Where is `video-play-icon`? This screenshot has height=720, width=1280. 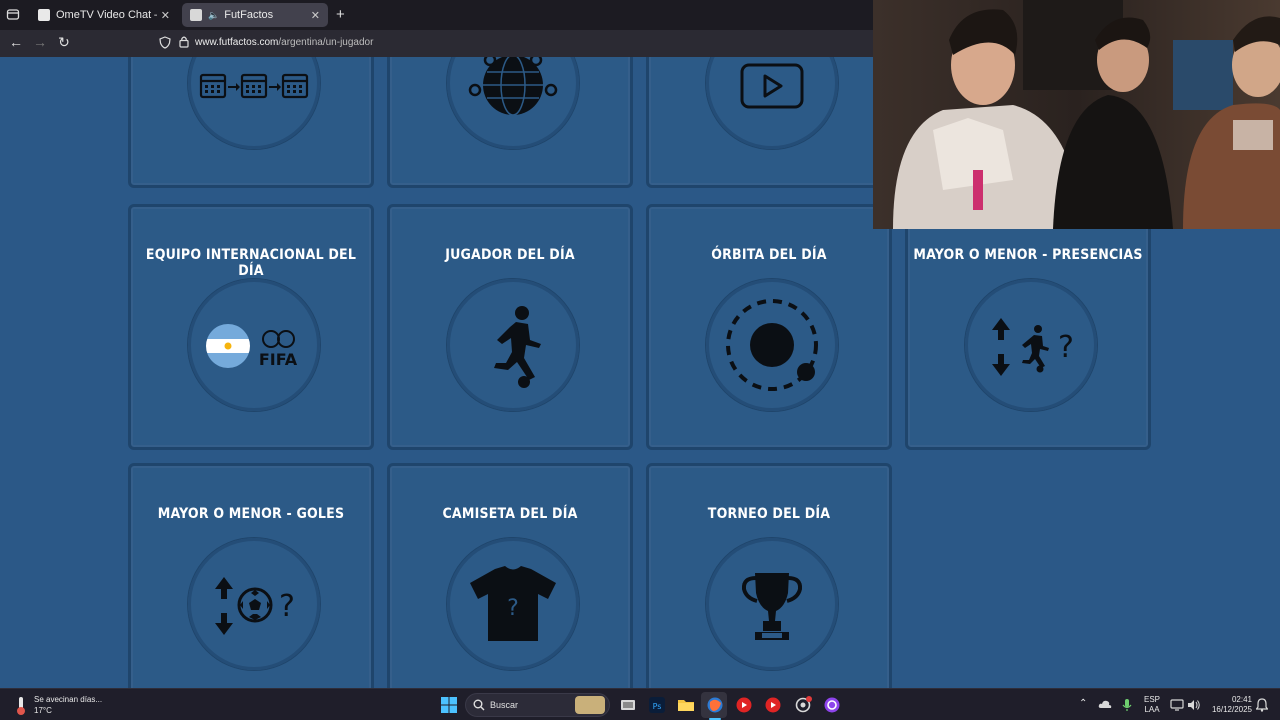 video-play-icon is located at coordinates (772, 86).